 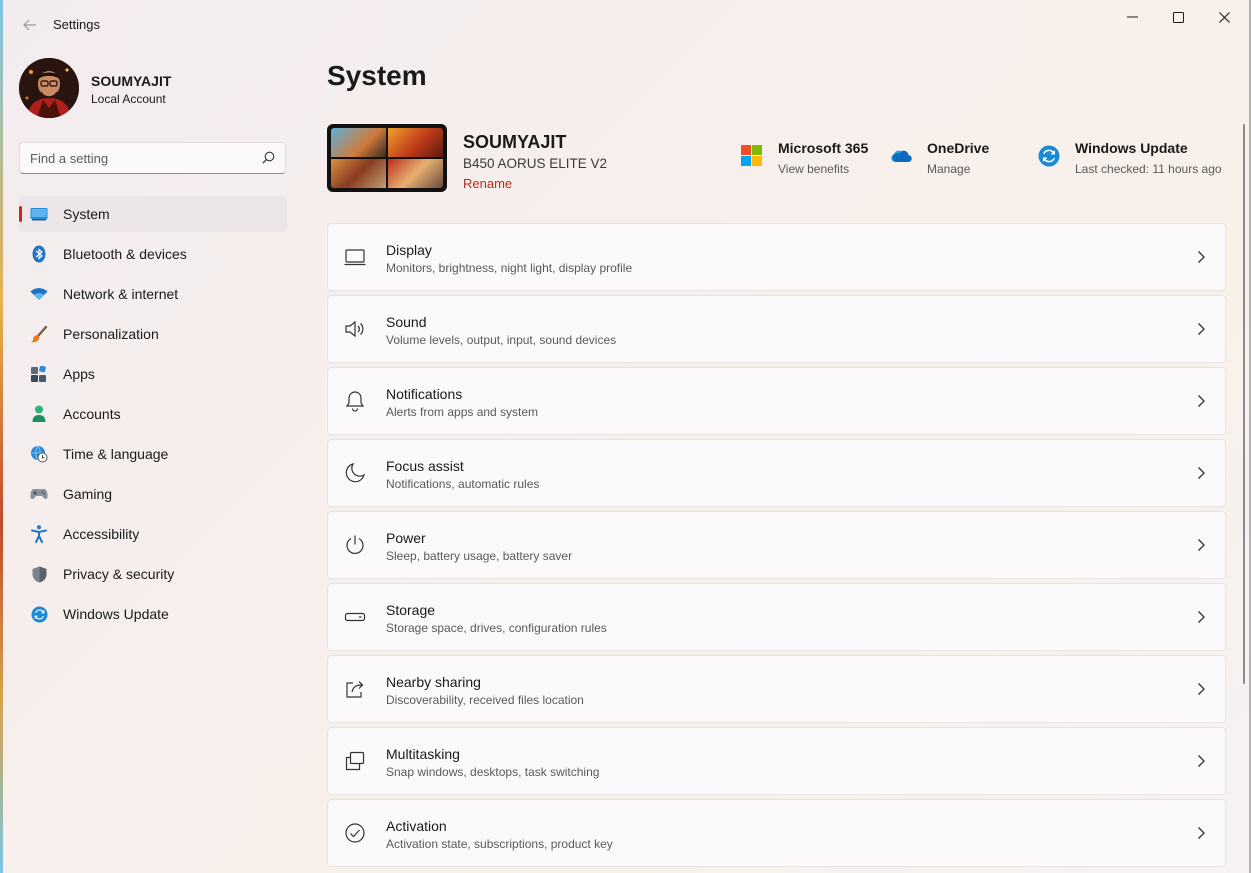 What do you see at coordinates (39, 414) in the screenshot?
I see `person-icon` at bounding box center [39, 414].